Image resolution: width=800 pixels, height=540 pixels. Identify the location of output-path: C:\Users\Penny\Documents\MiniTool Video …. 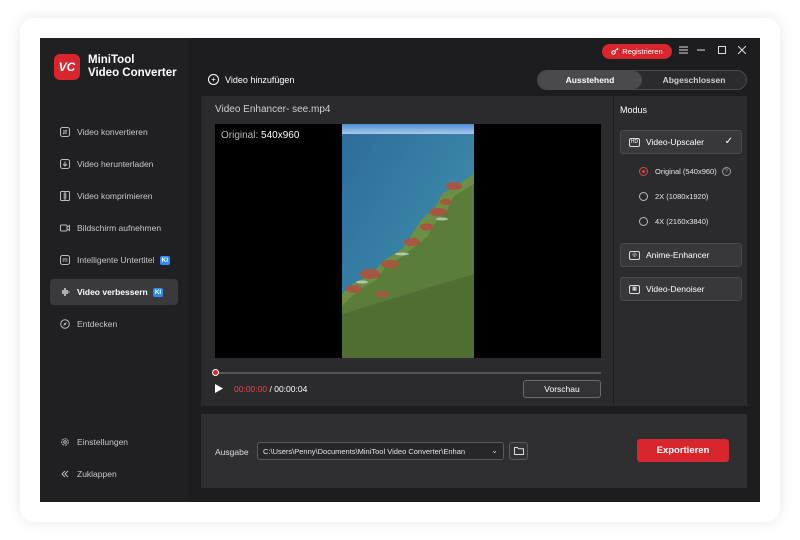
(364, 451).